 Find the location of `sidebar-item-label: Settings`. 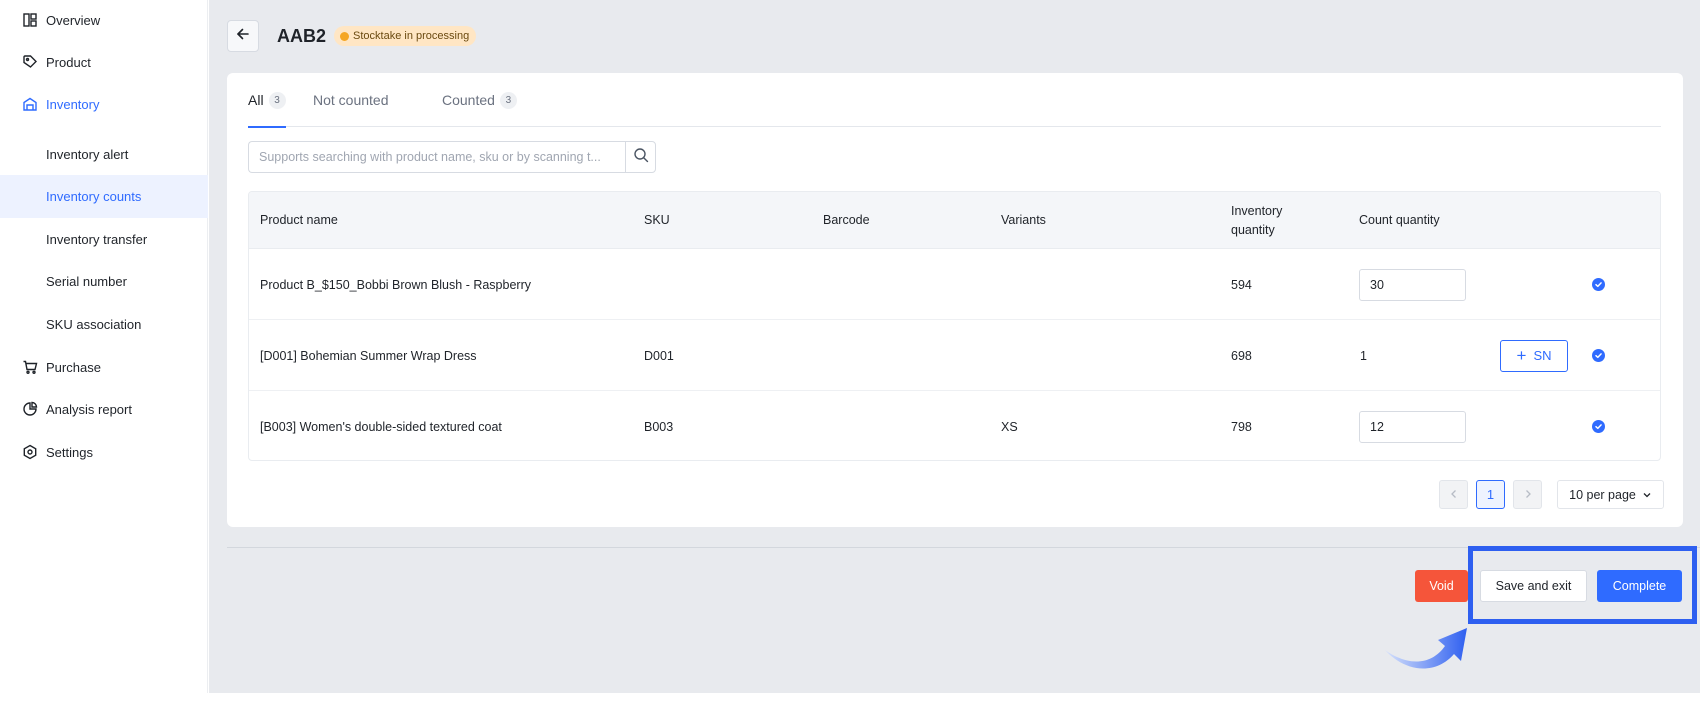

sidebar-item-label: Settings is located at coordinates (69, 452).